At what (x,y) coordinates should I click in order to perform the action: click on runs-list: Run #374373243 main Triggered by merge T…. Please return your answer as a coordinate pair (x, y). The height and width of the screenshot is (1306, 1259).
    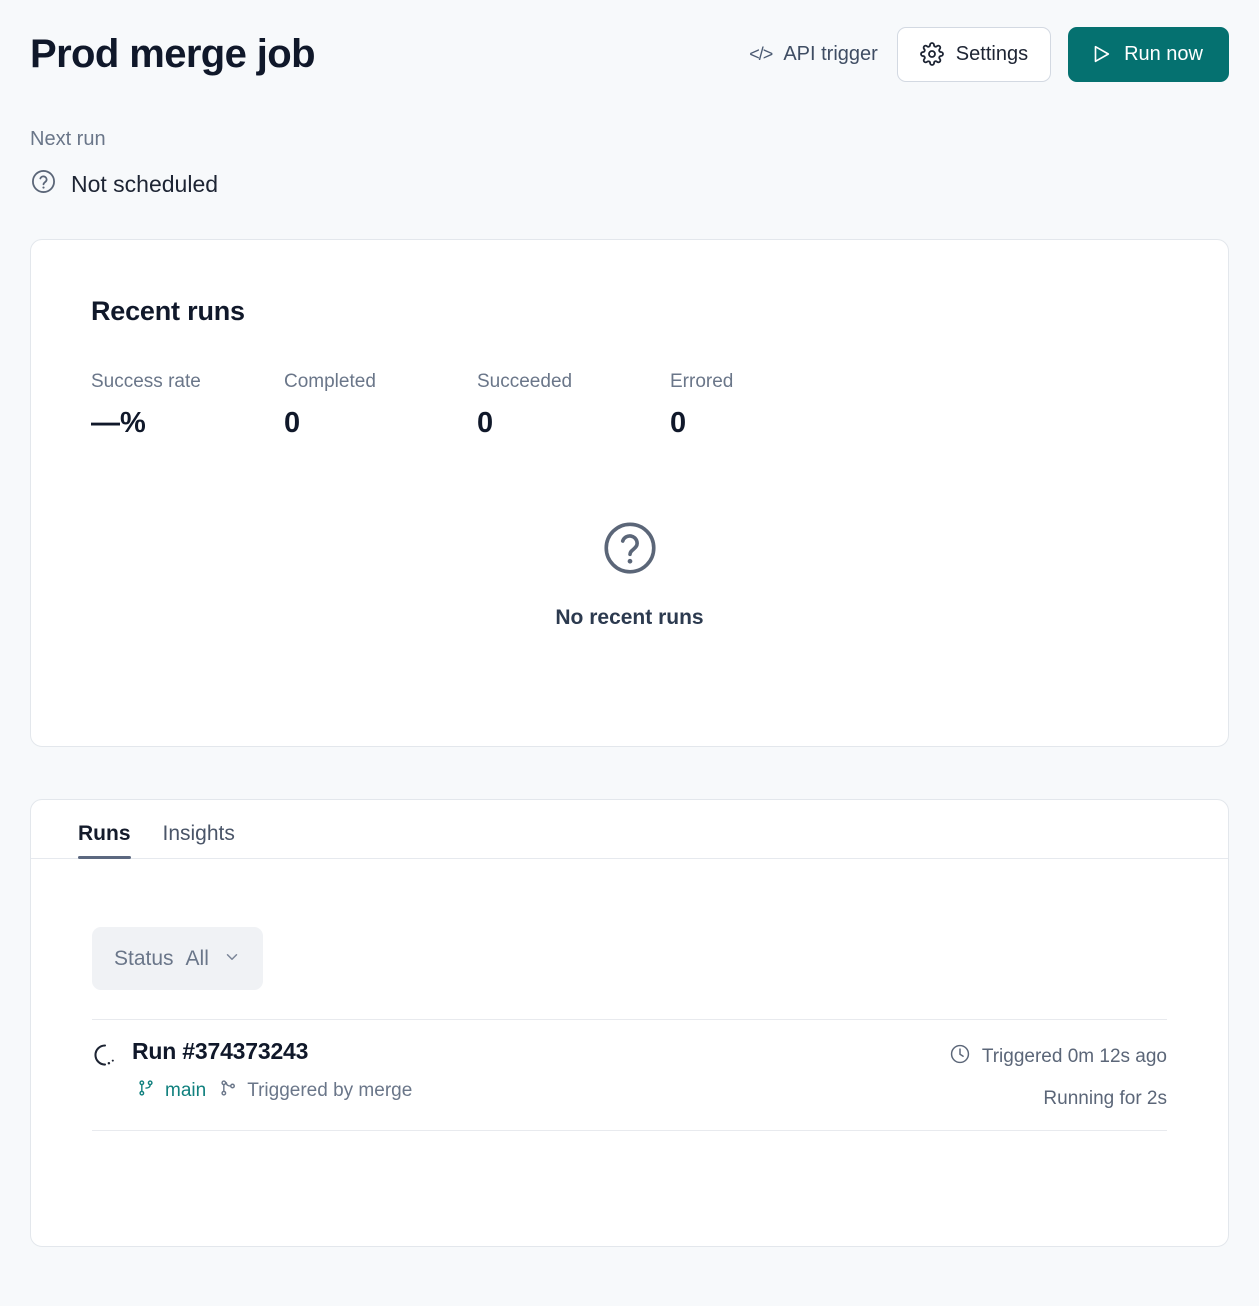
    Looking at the image, I should click on (629, 1075).